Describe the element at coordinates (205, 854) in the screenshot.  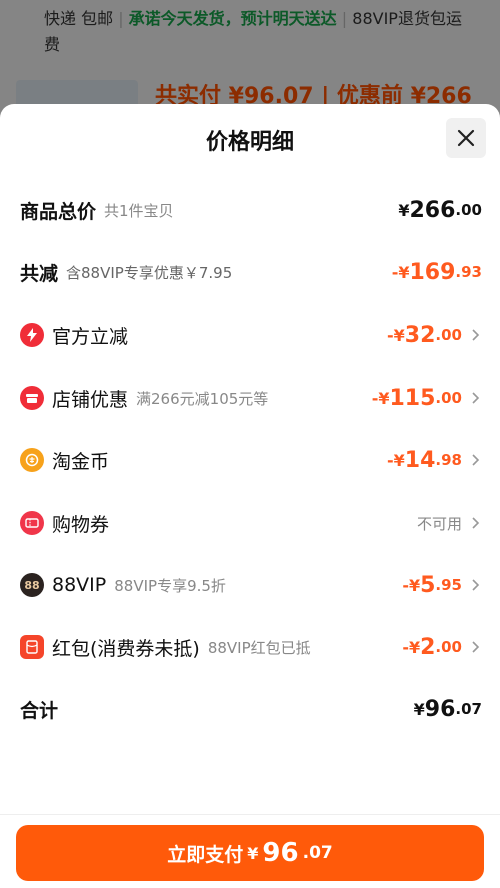
I see `pay-now-label: 立即支付` at that location.